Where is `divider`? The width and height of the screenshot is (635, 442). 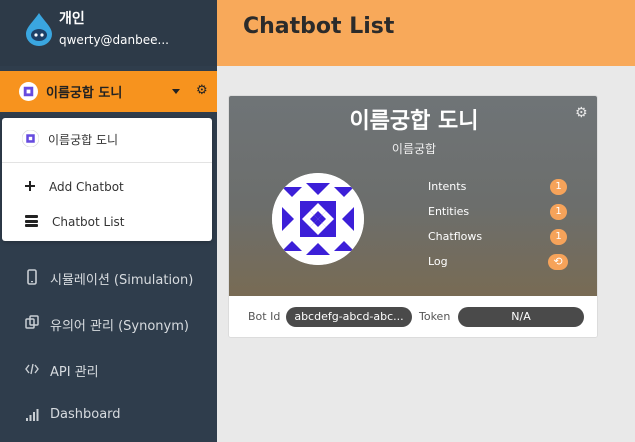
divider is located at coordinates (107, 162).